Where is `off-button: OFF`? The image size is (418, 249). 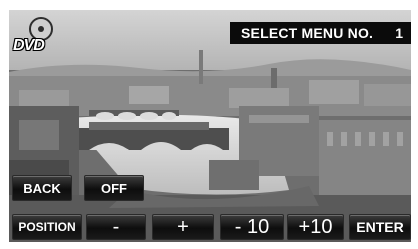
off-button: OFF is located at coordinates (114, 188).